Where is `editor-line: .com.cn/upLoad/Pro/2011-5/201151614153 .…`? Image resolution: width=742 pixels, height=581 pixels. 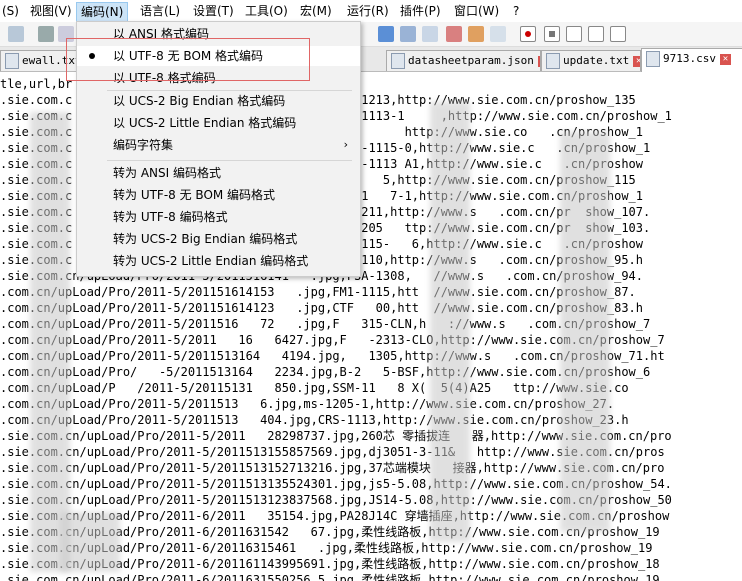 editor-line: .com.cn/upLoad/Pro/2011-5/201151614153 .… is located at coordinates (318, 292).